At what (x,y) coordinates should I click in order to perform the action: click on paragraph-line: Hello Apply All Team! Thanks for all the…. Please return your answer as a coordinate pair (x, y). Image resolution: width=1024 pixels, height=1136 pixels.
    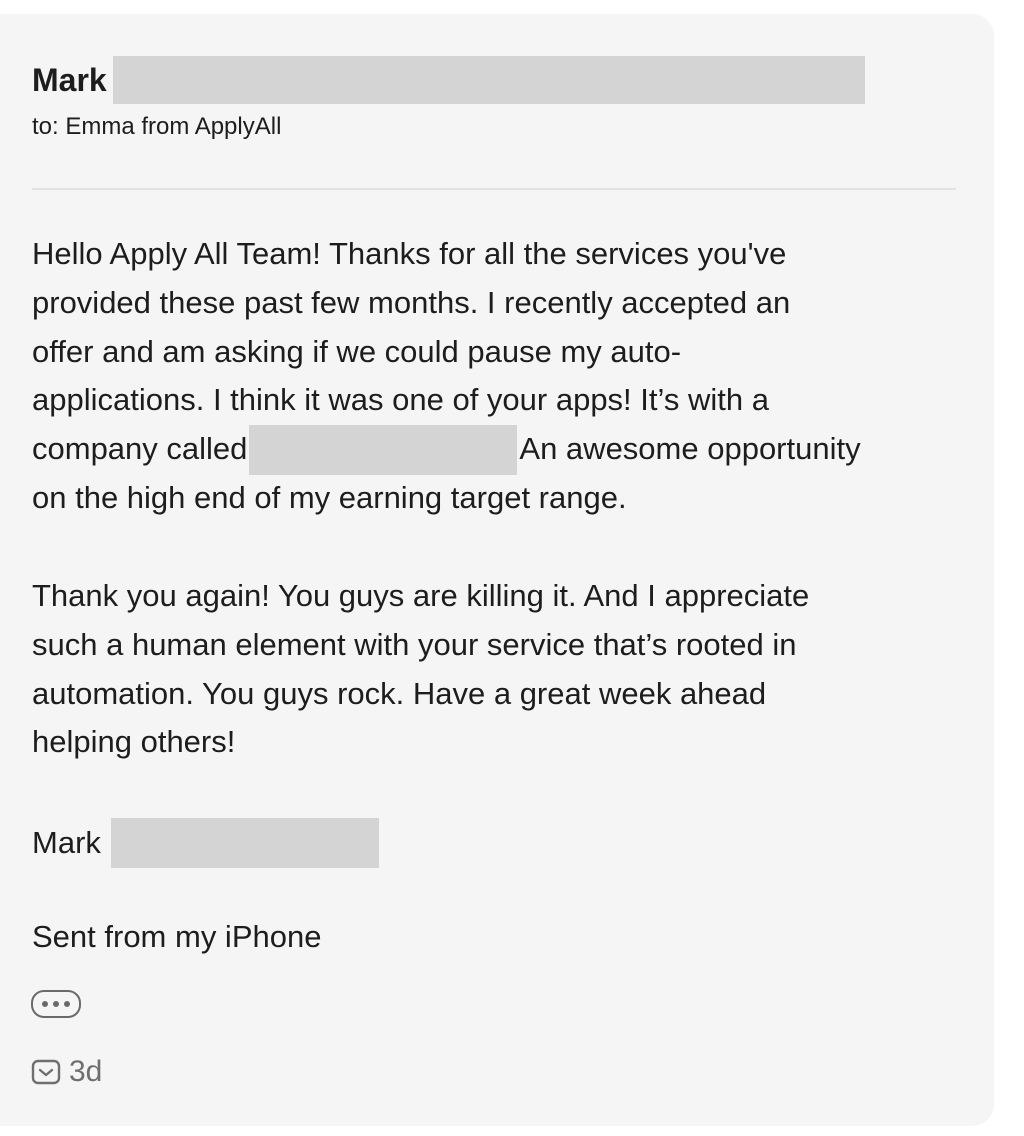
    Looking at the image, I should click on (409, 253).